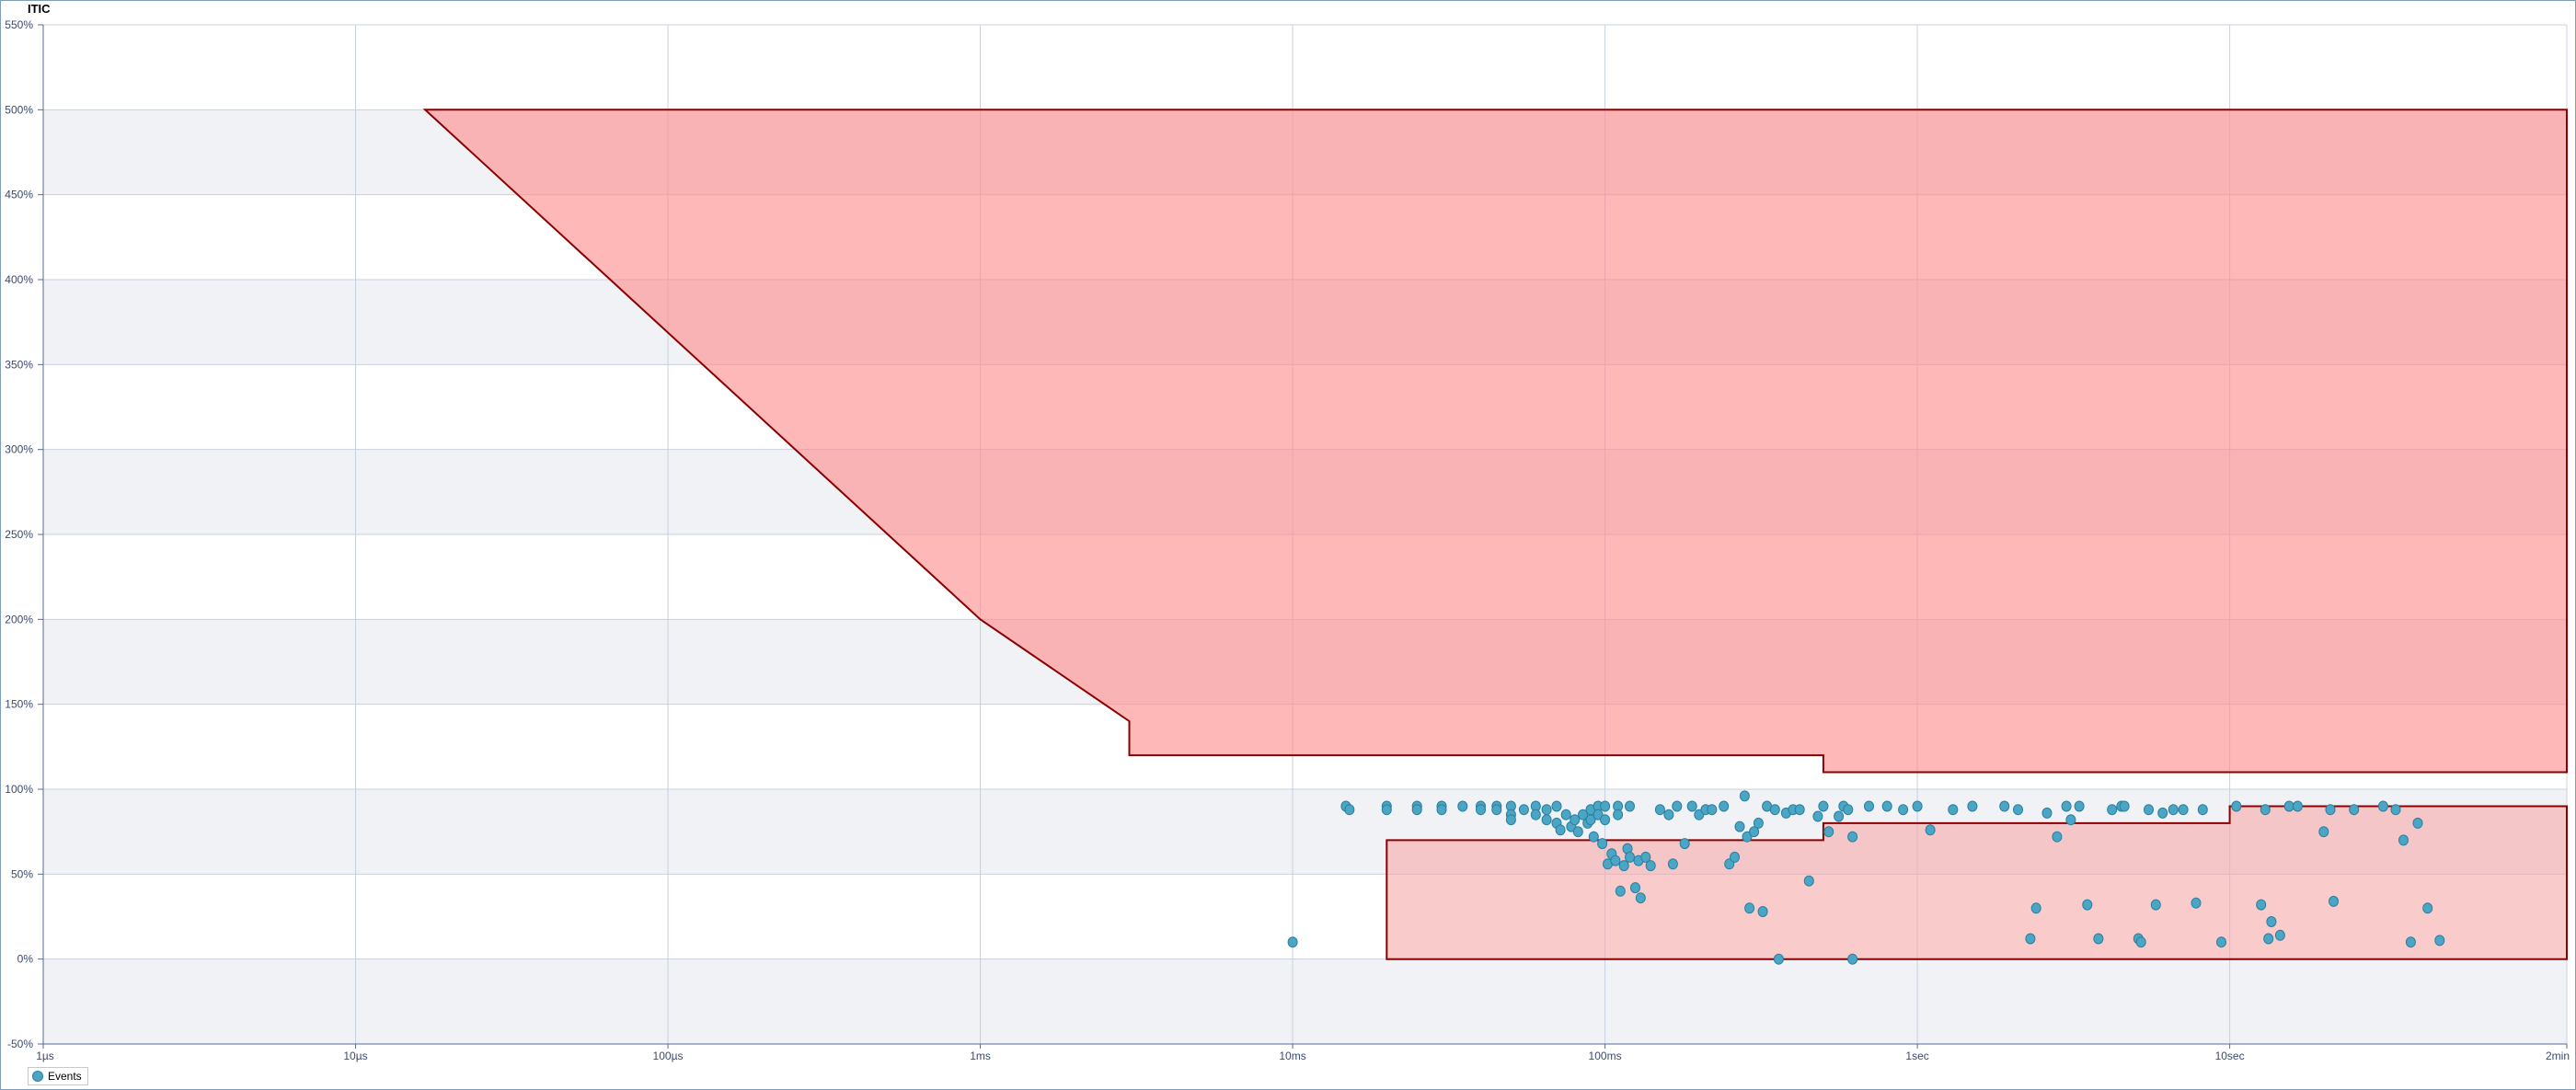 Image resolution: width=2576 pixels, height=1090 pixels. Describe the element at coordinates (19, 279) in the screenshot. I see `y-tick-label: 400%` at that location.